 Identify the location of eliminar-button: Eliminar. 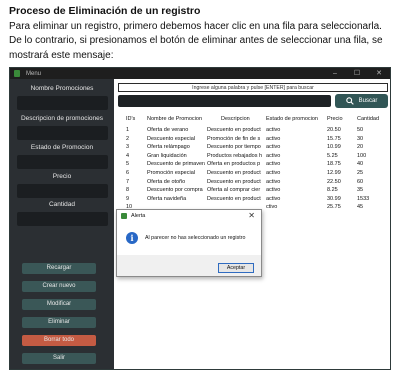
(59, 322).